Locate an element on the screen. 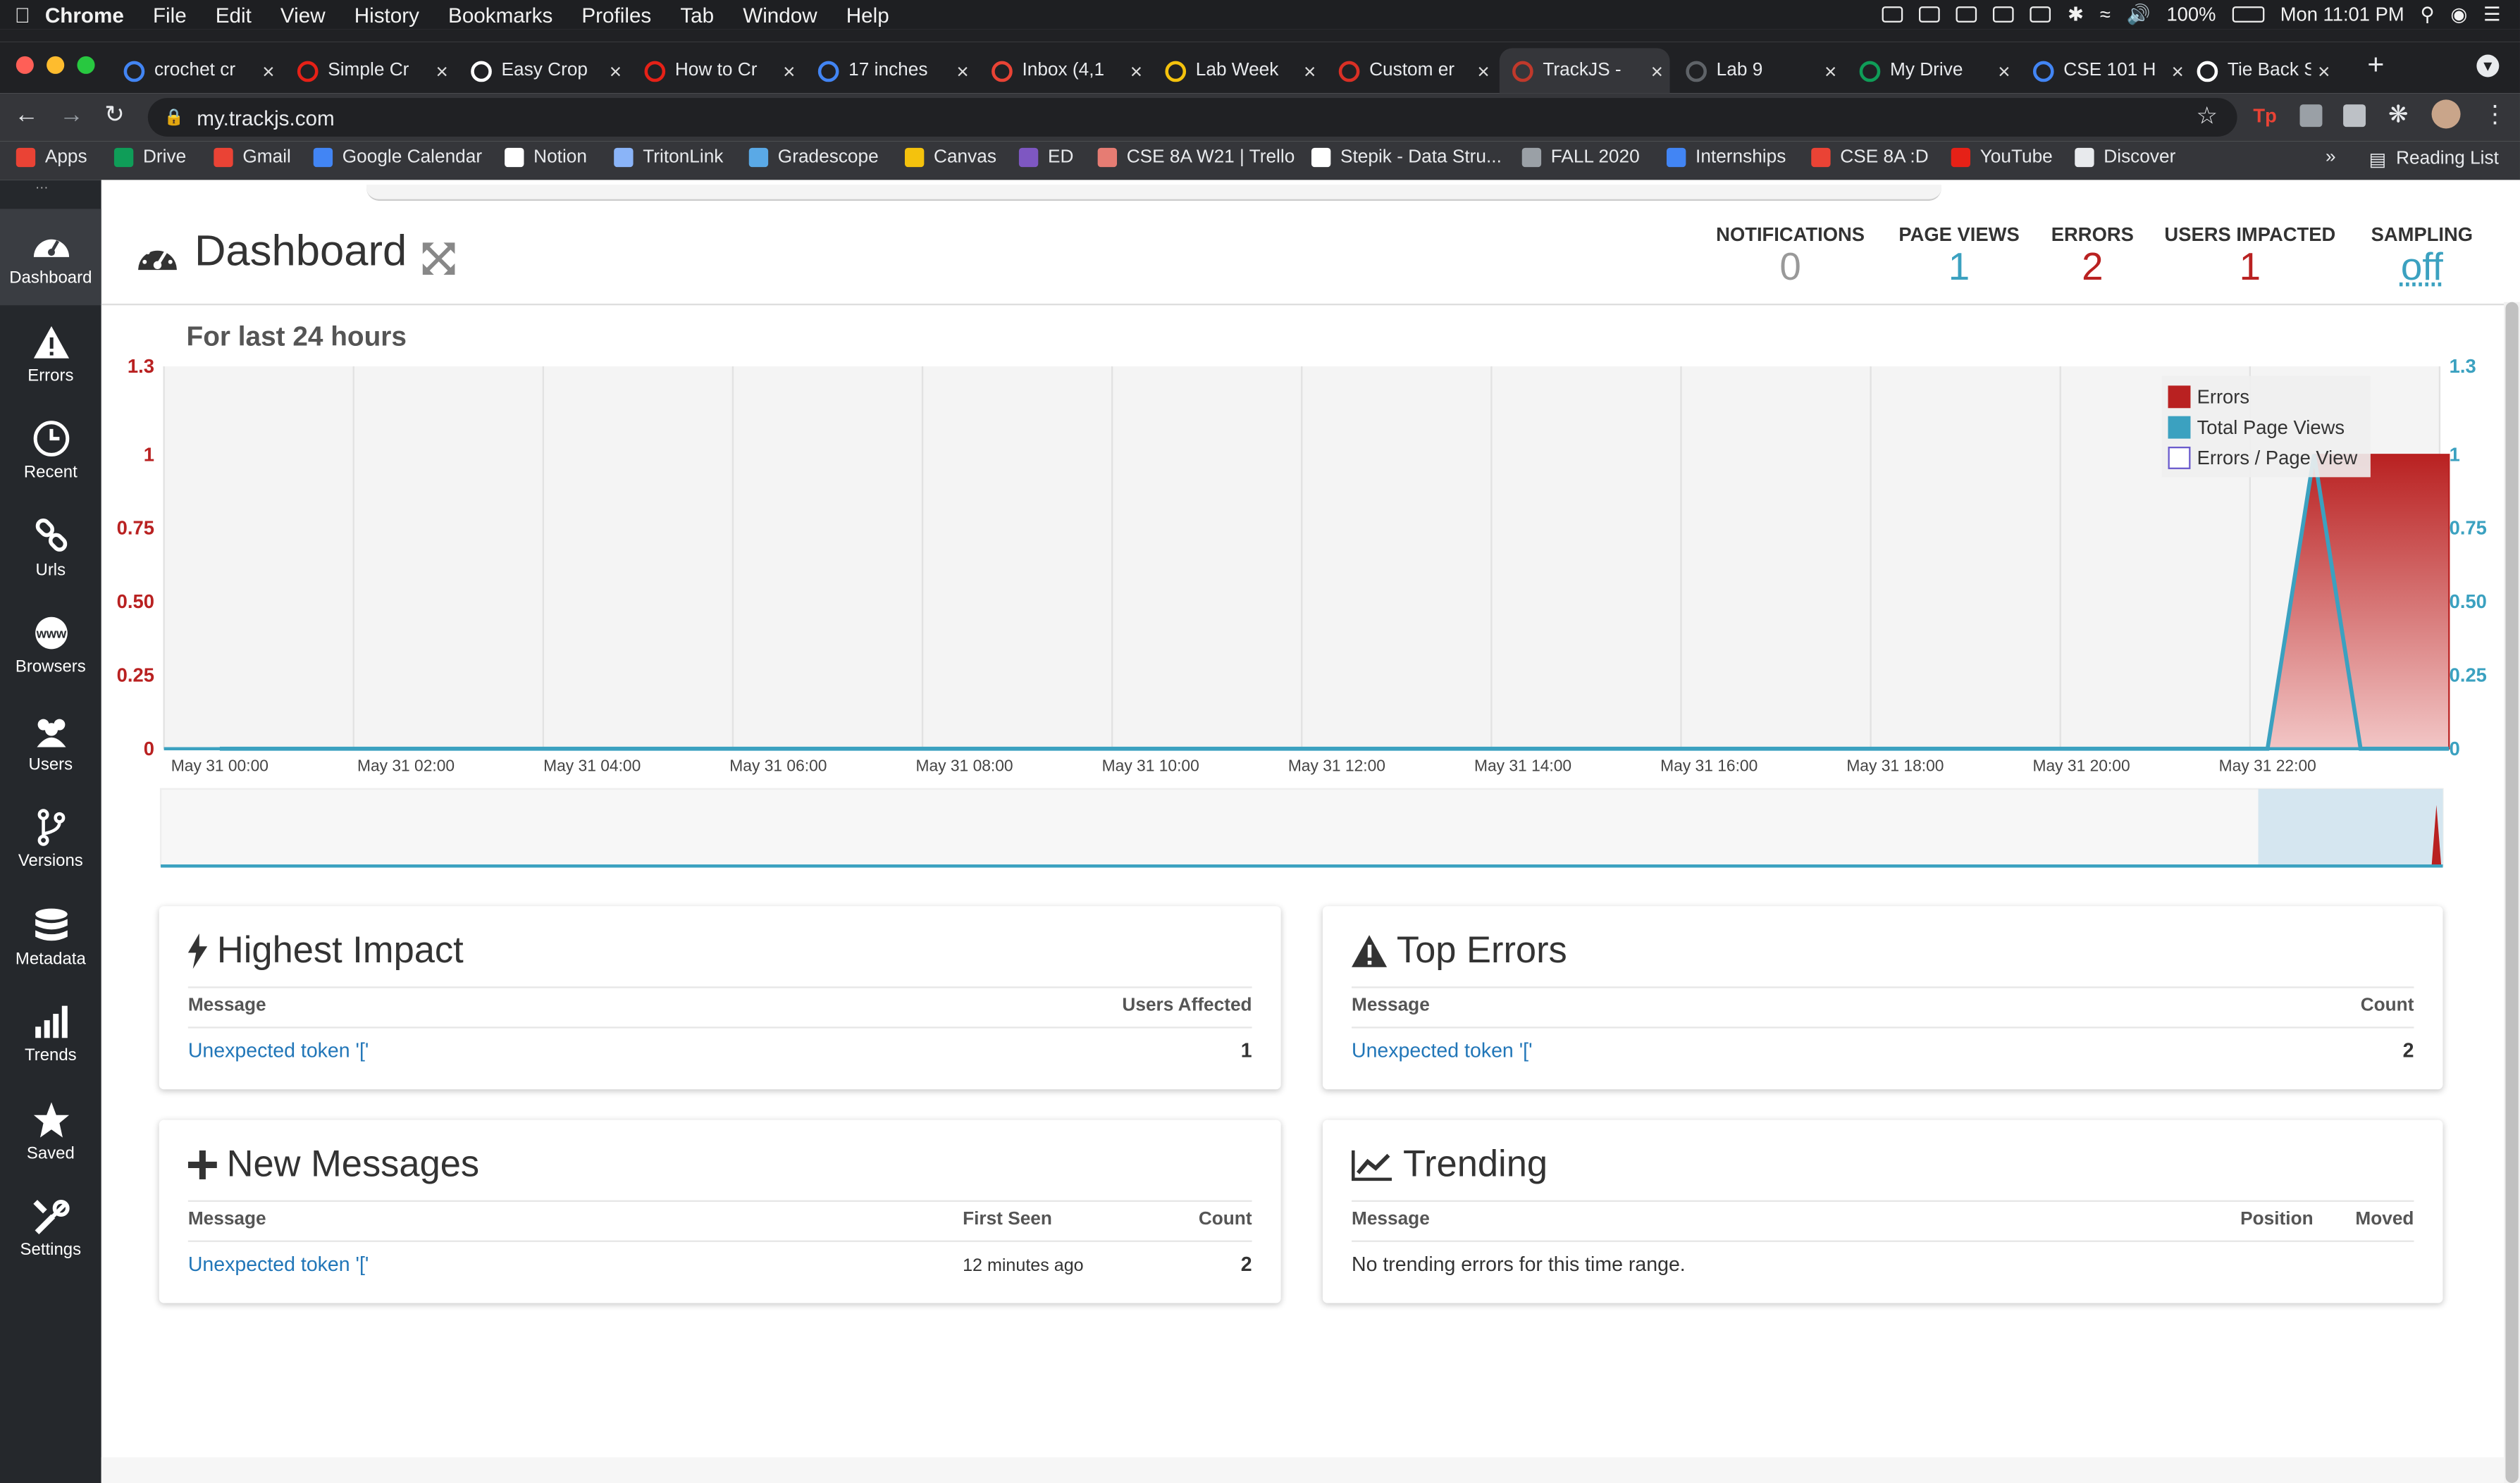  browser-tab: 17 inches × is located at coordinates (891, 70).